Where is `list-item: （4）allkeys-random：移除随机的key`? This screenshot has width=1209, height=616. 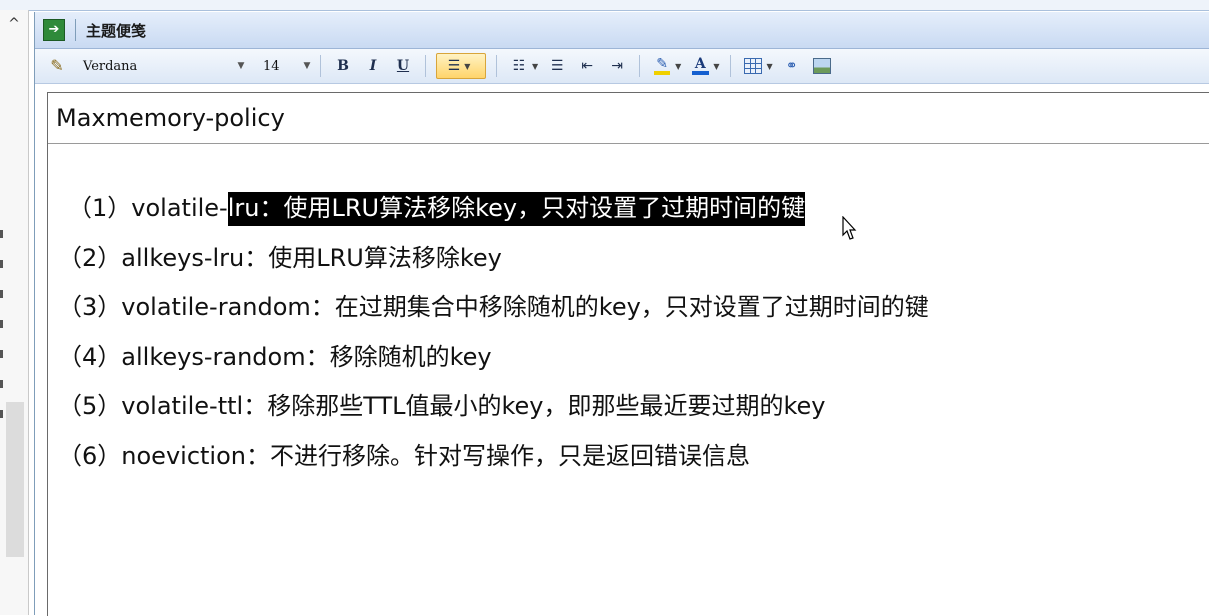 list-item: （4）allkeys-random：移除随机的key is located at coordinates (628, 362).